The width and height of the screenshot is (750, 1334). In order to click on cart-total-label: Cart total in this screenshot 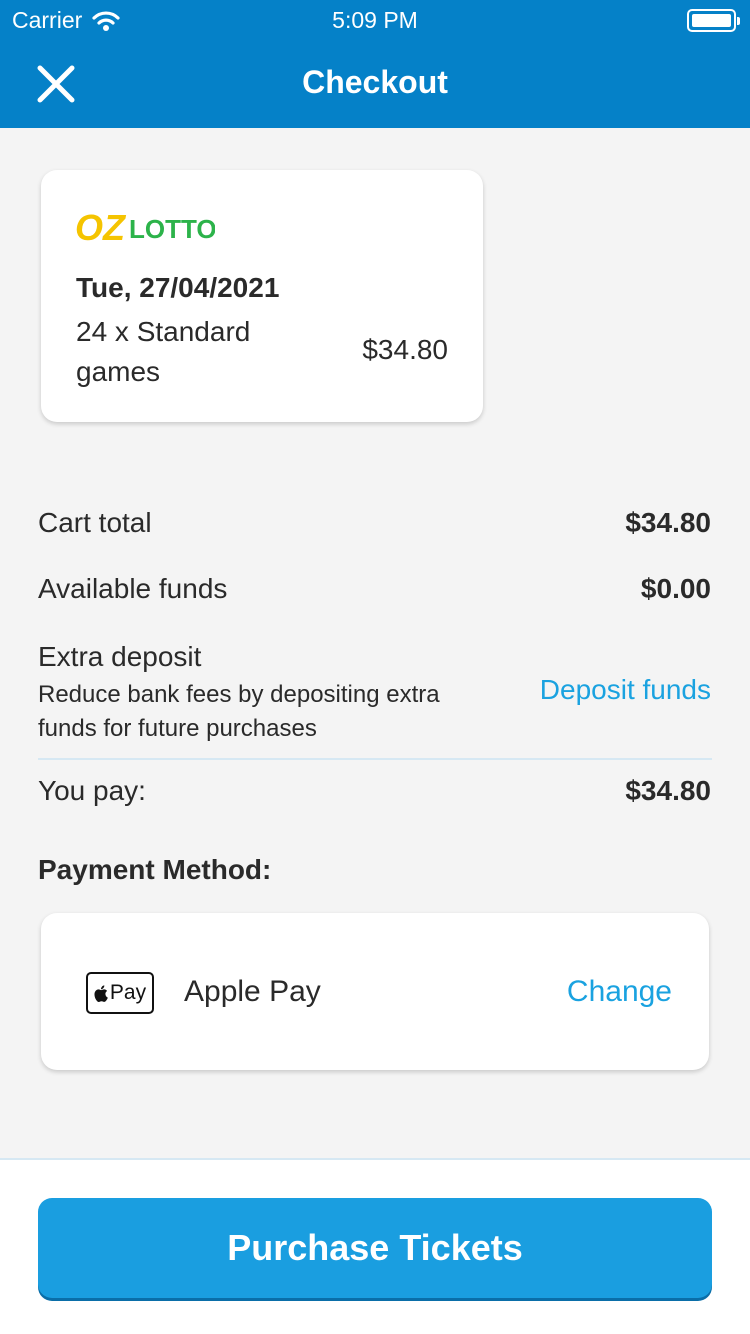, I will do `click(95, 522)`.